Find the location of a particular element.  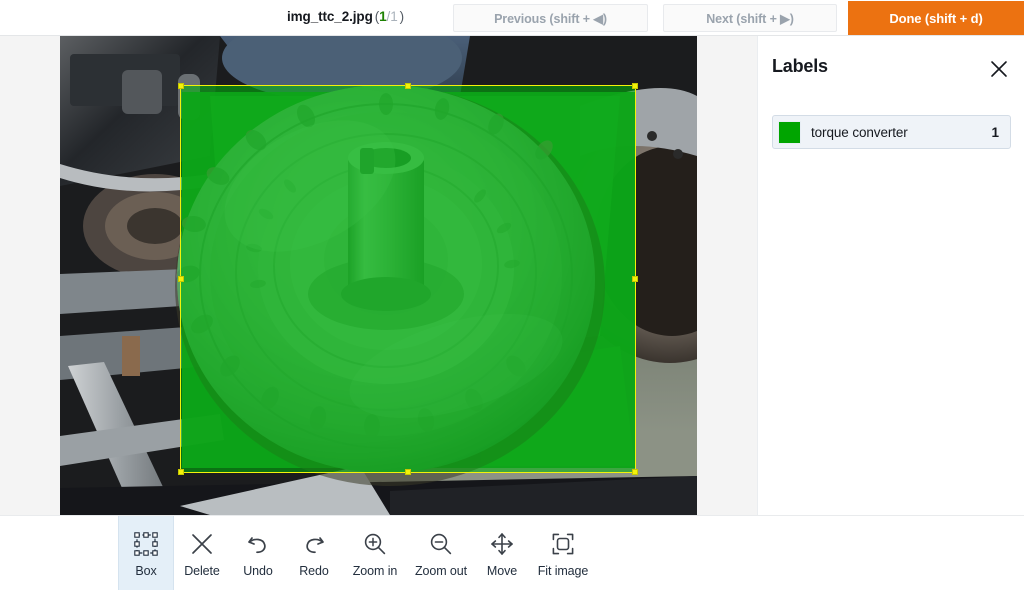

close-icon is located at coordinates (999, 69).